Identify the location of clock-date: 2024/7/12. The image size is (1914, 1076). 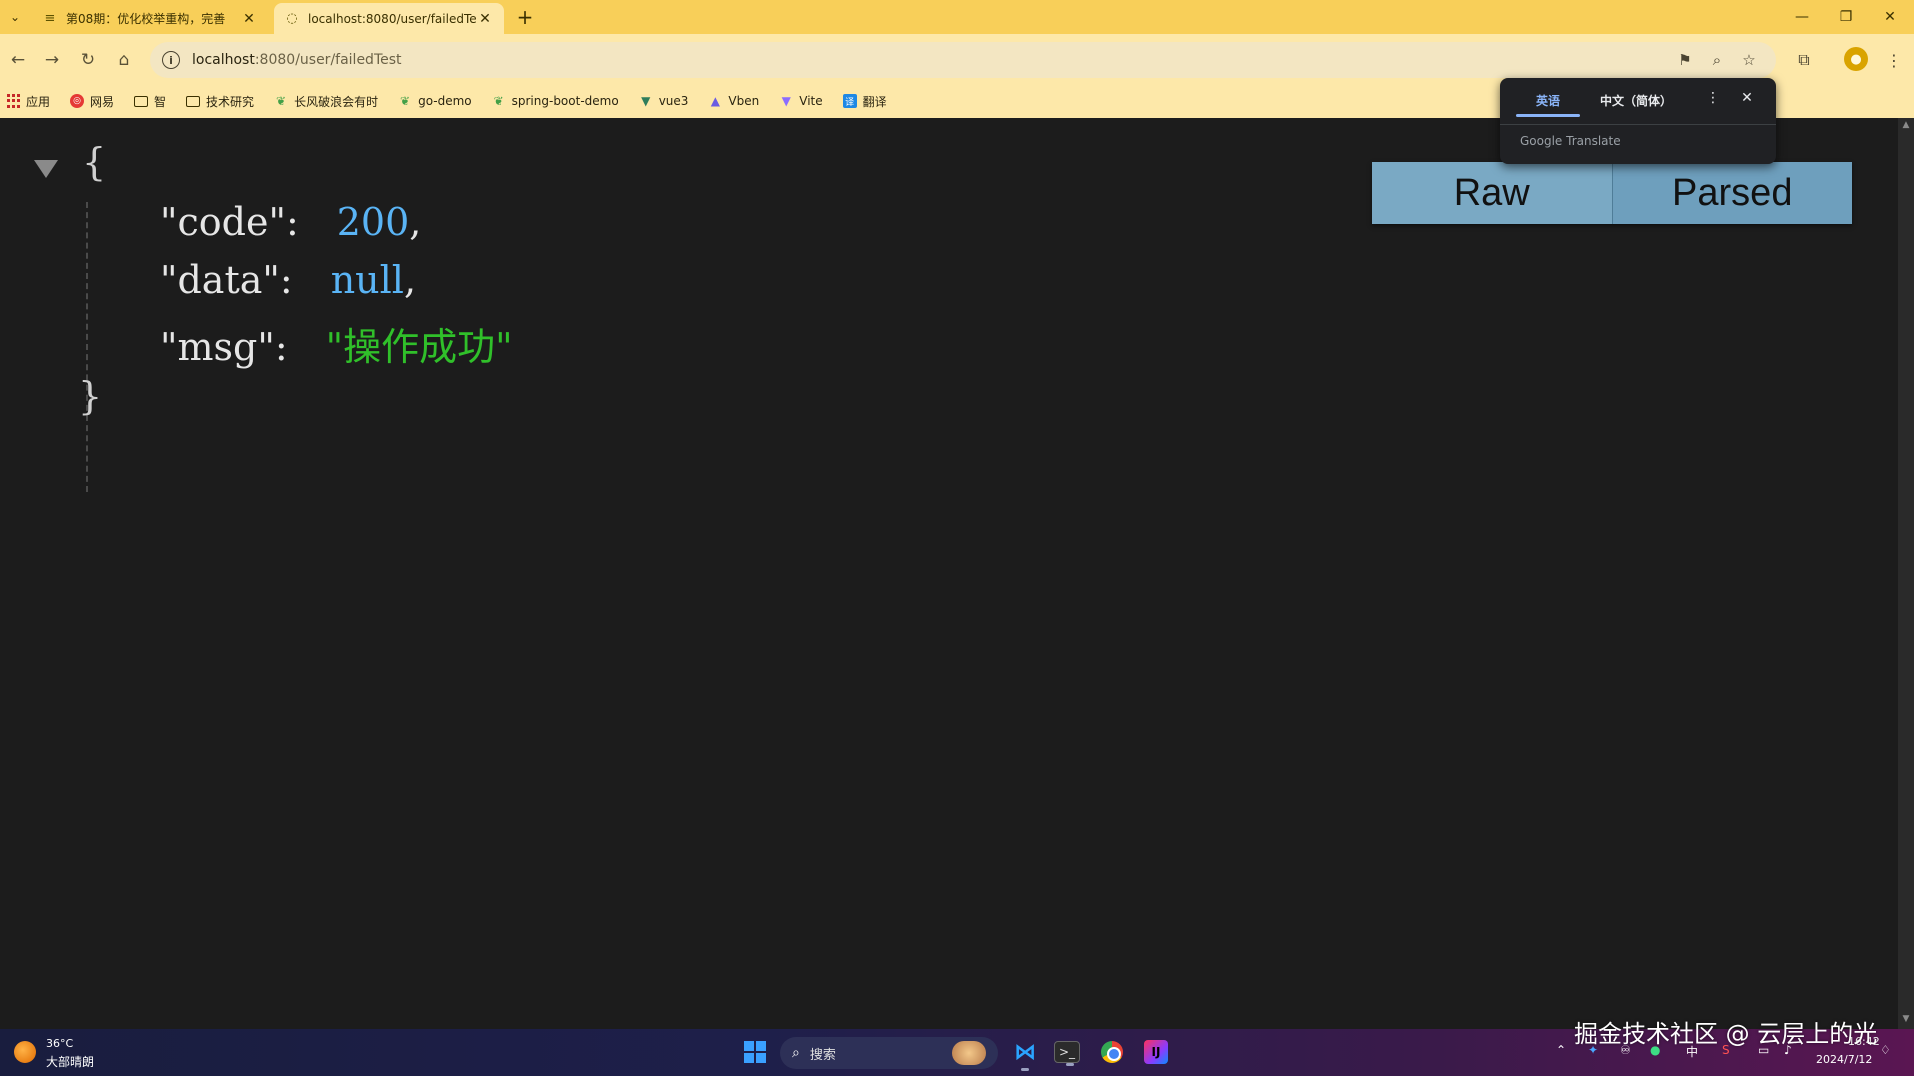
(1844, 1059).